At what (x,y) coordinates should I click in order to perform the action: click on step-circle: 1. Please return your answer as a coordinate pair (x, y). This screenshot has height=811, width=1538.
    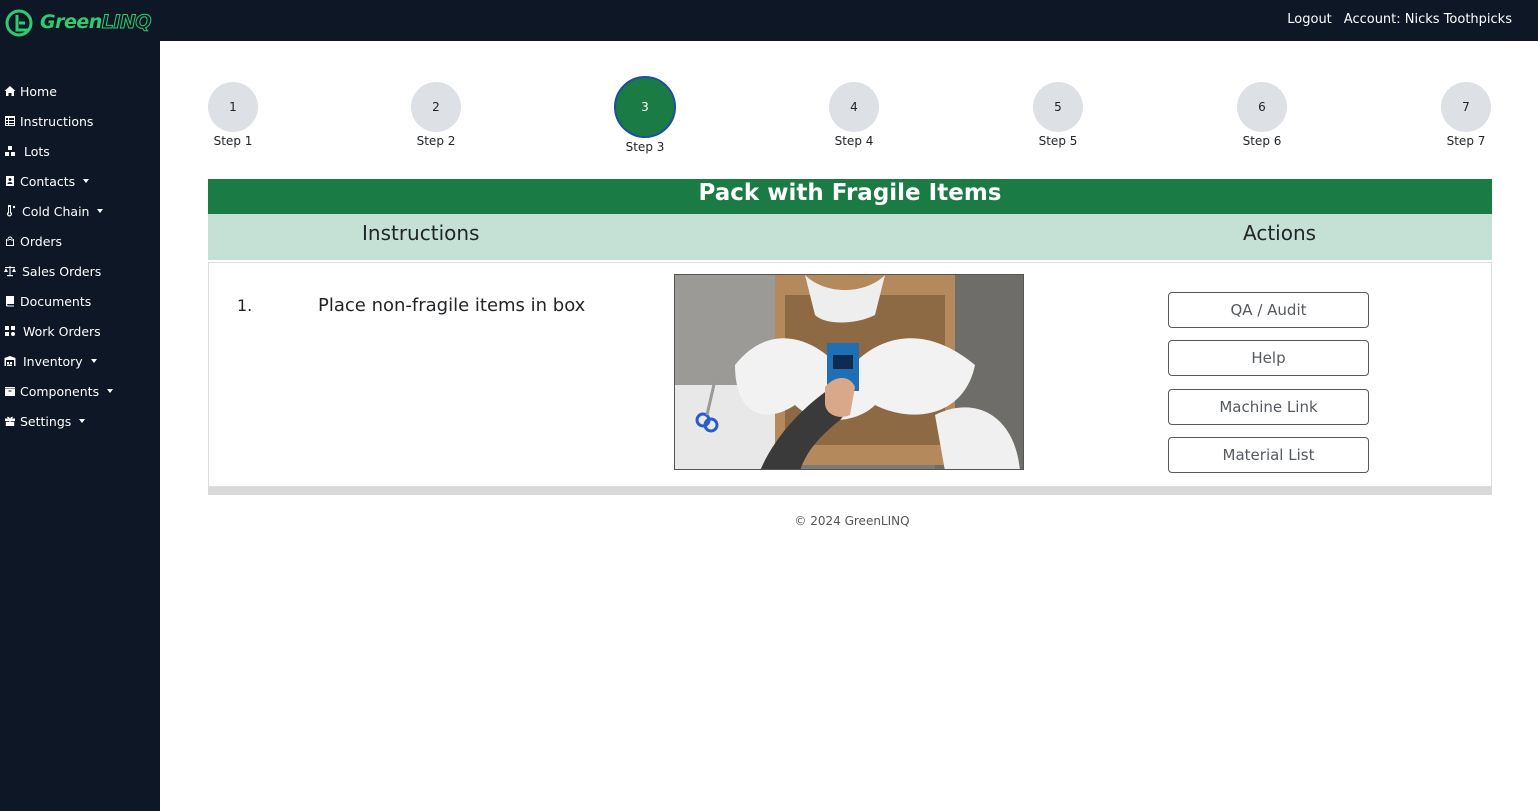
    Looking at the image, I should click on (233, 107).